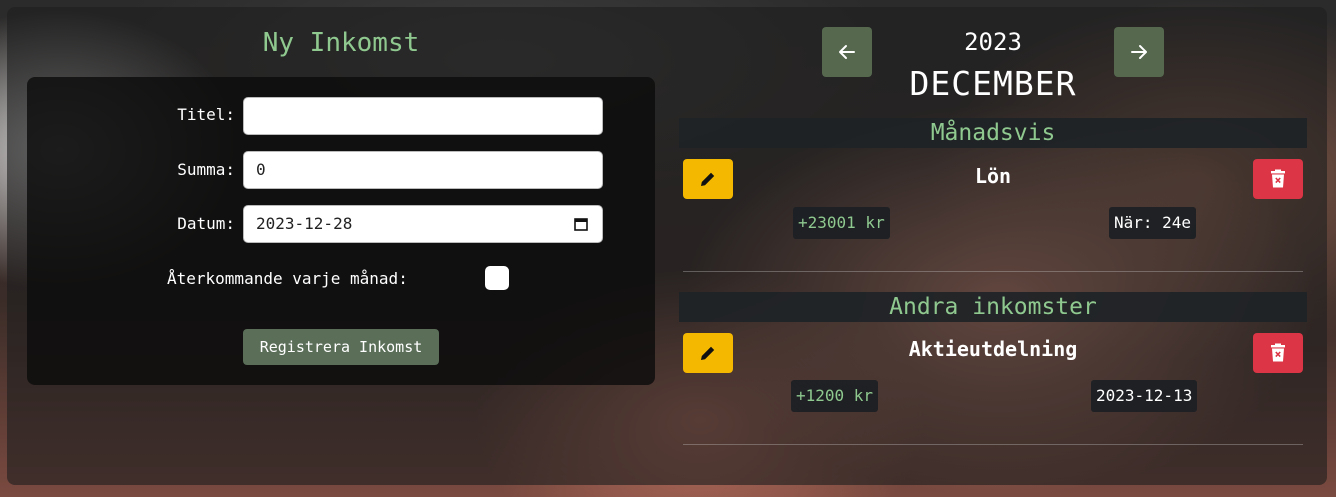 The image size is (1336, 497). What do you see at coordinates (993, 42) in the screenshot?
I see `year-label: 2023` at bounding box center [993, 42].